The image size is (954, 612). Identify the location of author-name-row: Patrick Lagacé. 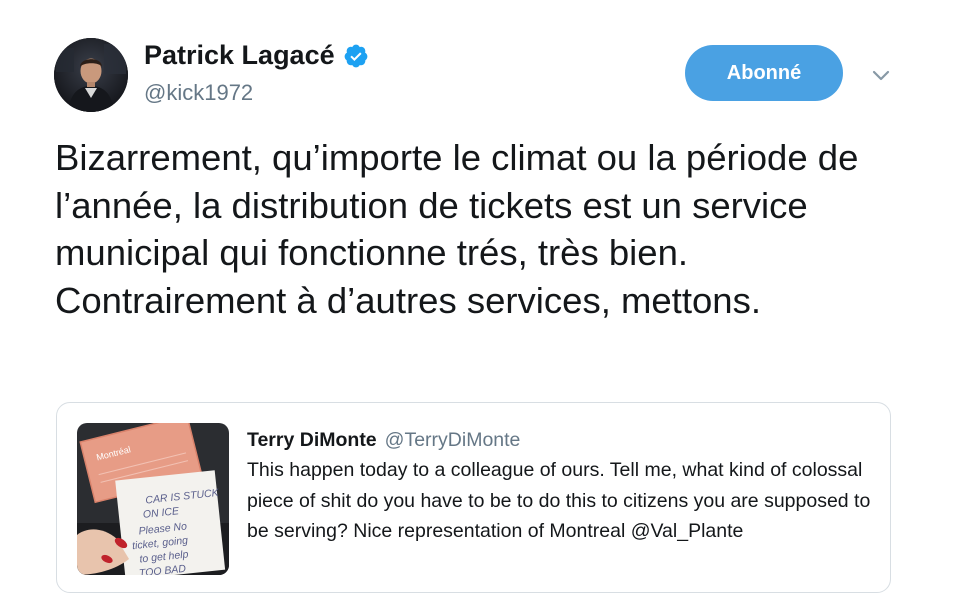
(256, 55).